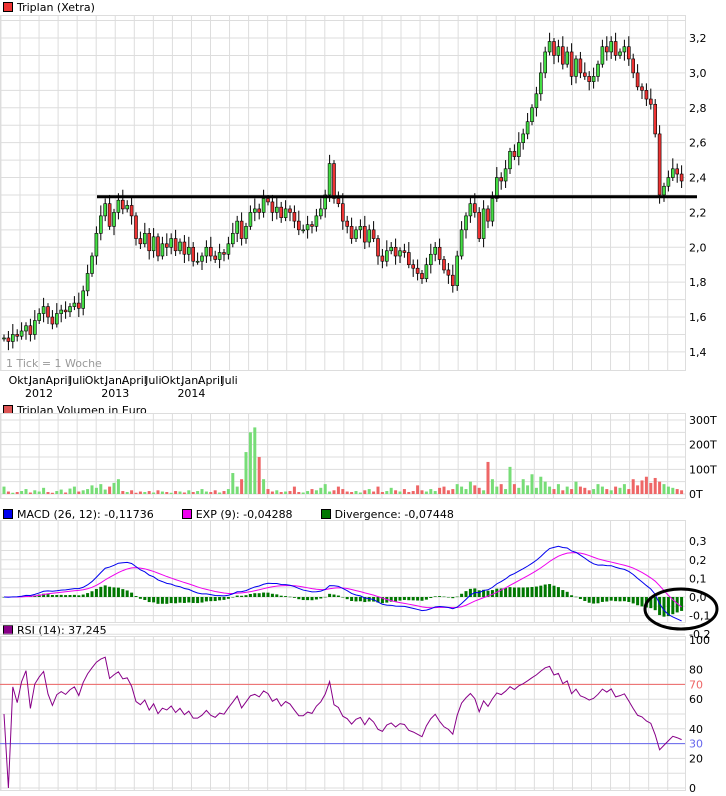  I want to click on volume-frame, so click(343, 456).